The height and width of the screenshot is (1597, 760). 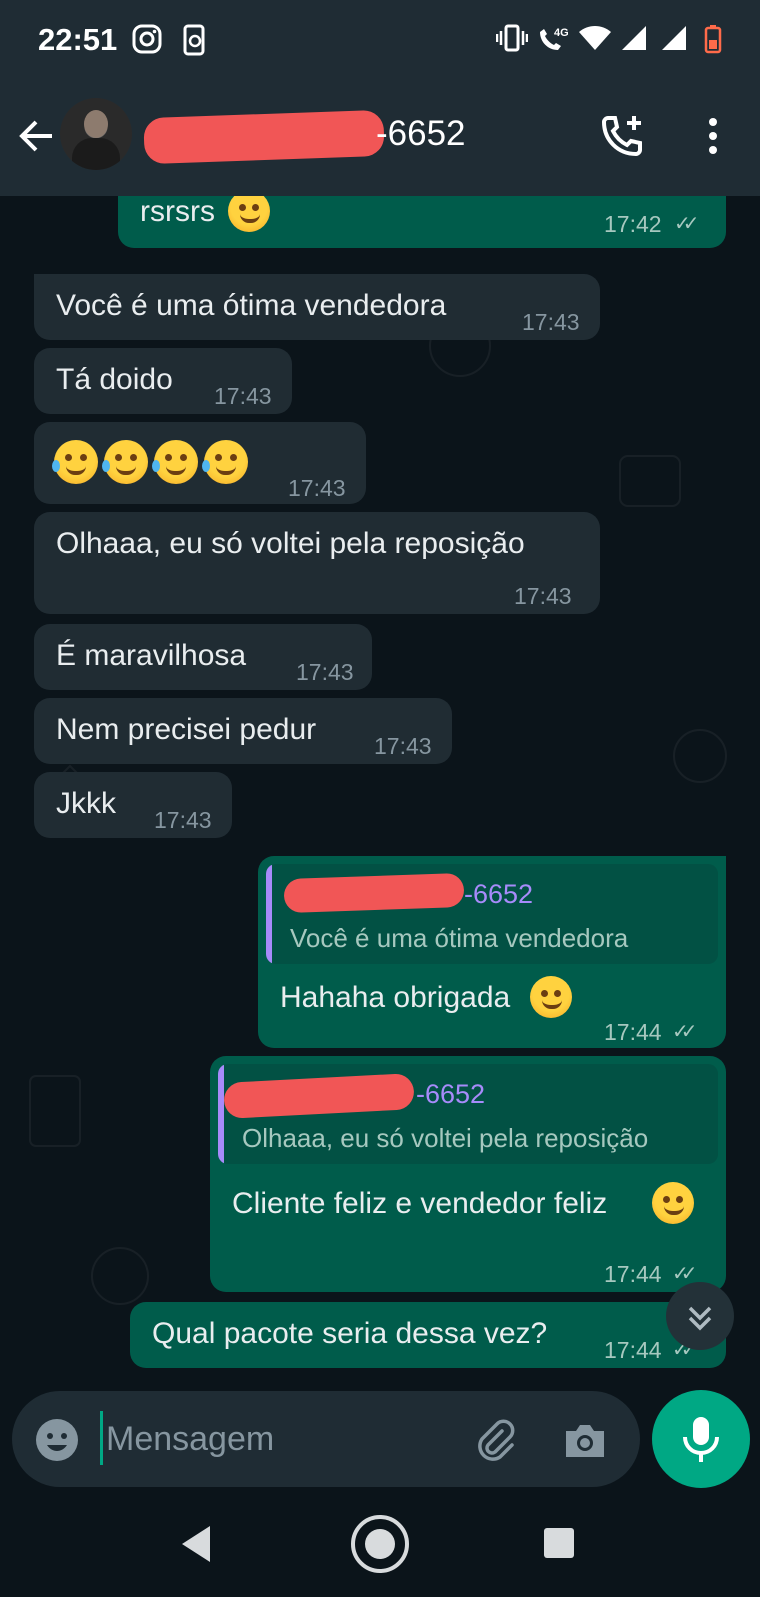 I want to click on wifi-icon, so click(x=595, y=38).